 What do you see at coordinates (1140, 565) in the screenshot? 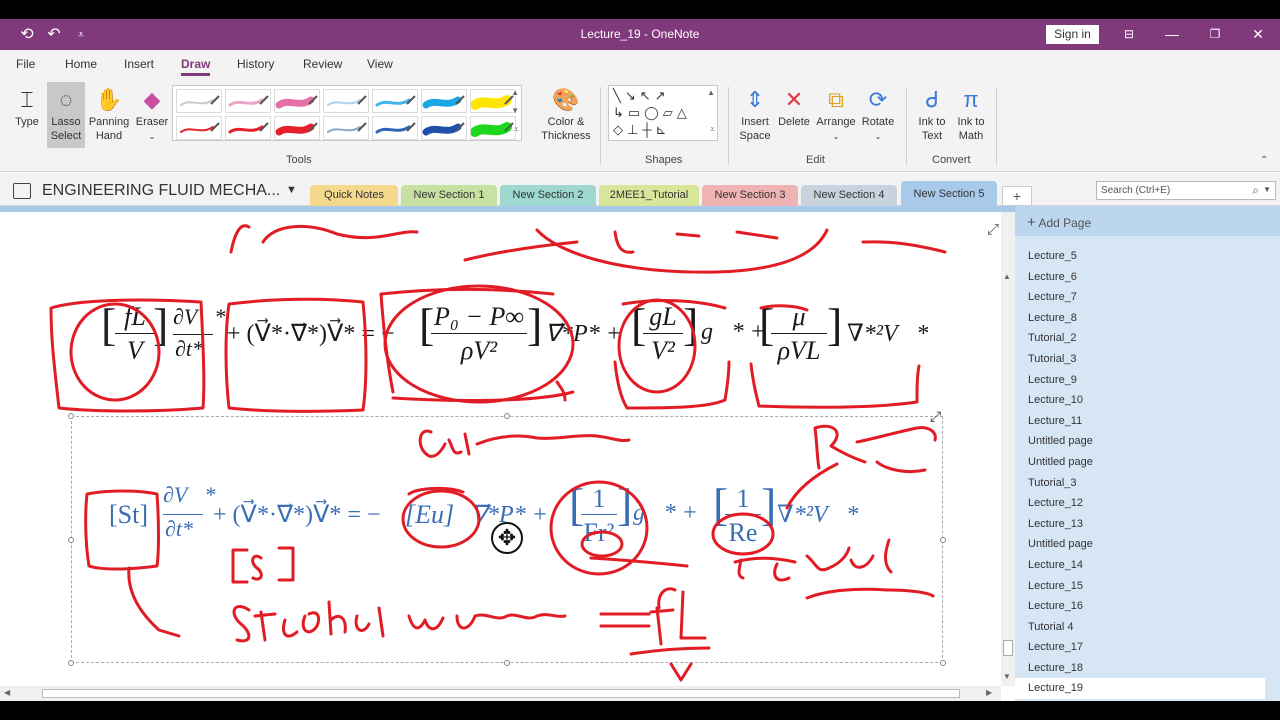
I see `page-item: Lecture_14` at bounding box center [1140, 565].